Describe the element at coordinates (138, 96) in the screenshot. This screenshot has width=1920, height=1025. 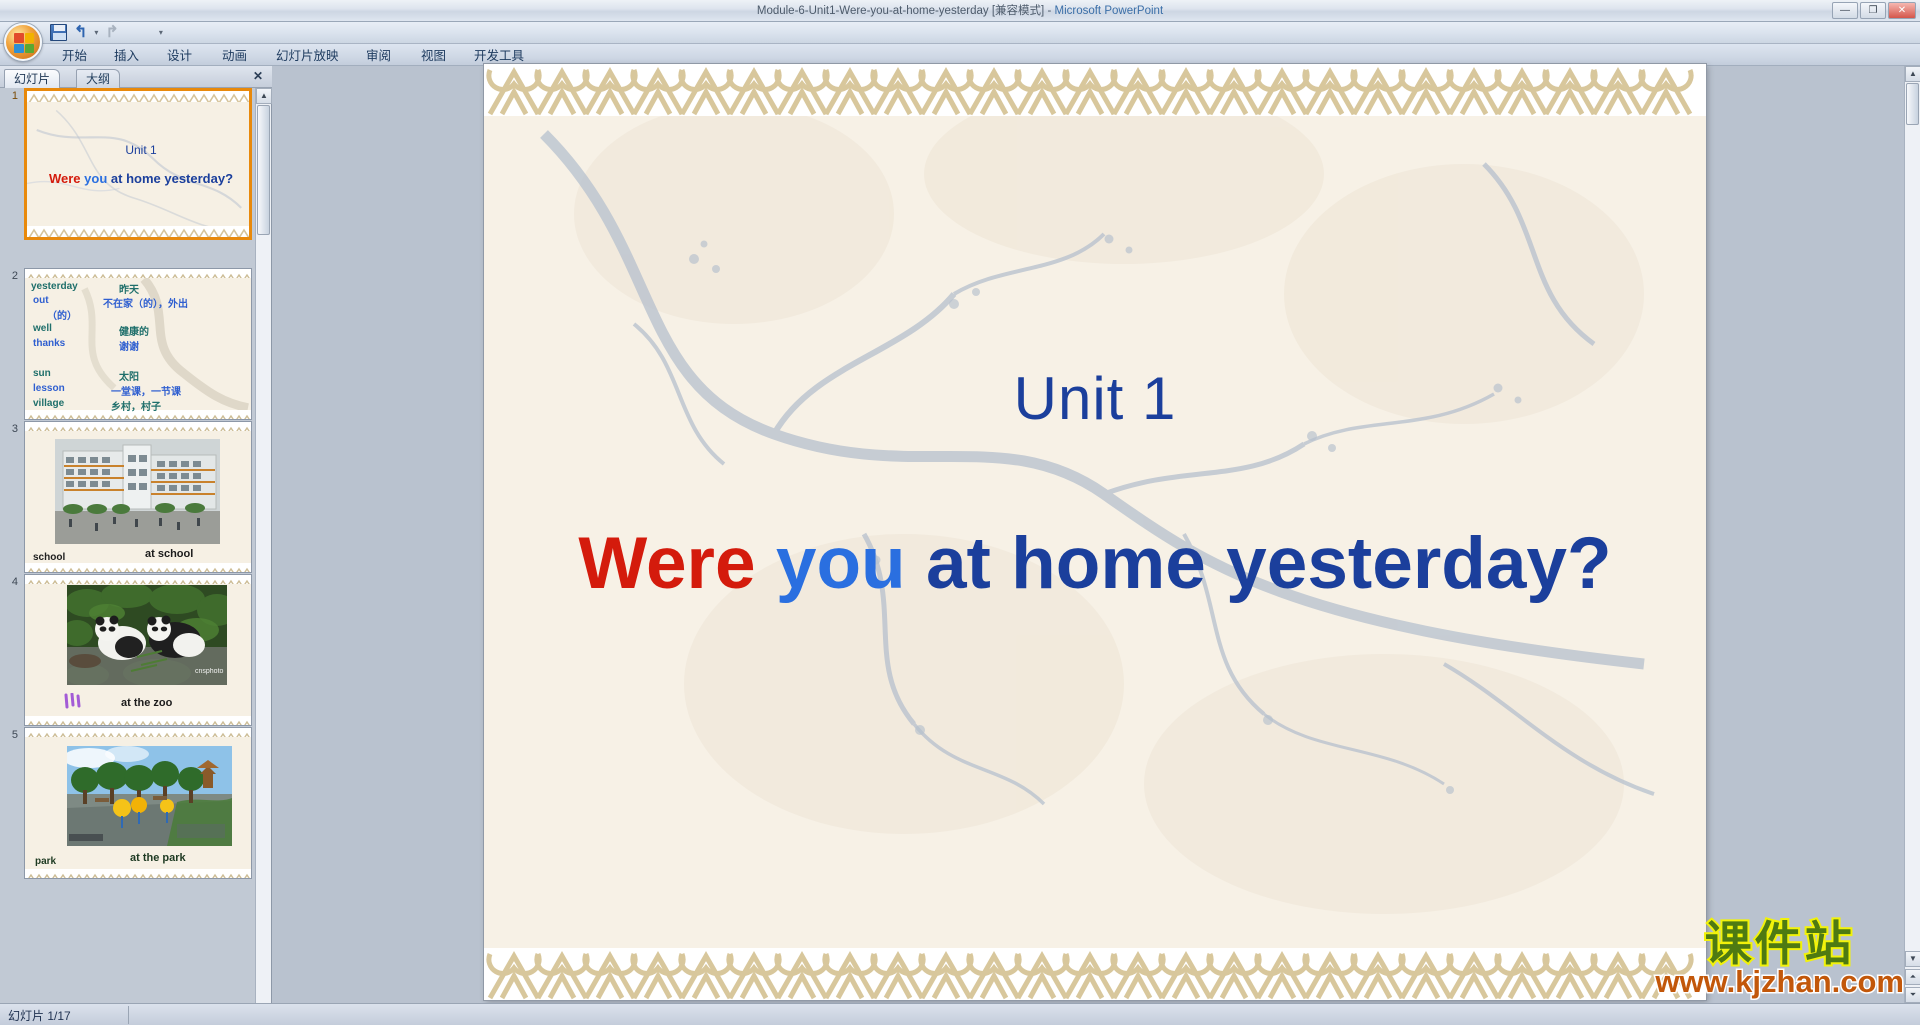
I see `slide-1-top-border` at that location.